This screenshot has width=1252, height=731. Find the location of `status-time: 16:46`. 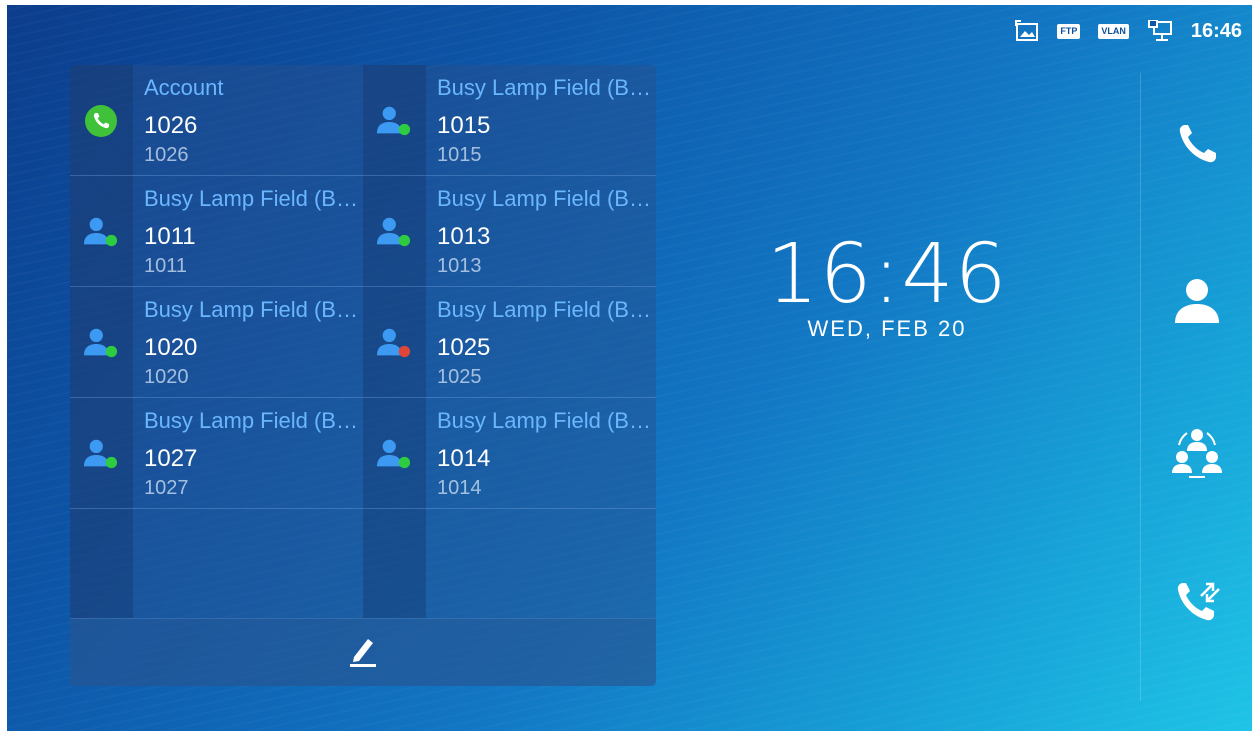

status-time: 16:46 is located at coordinates (1216, 30).